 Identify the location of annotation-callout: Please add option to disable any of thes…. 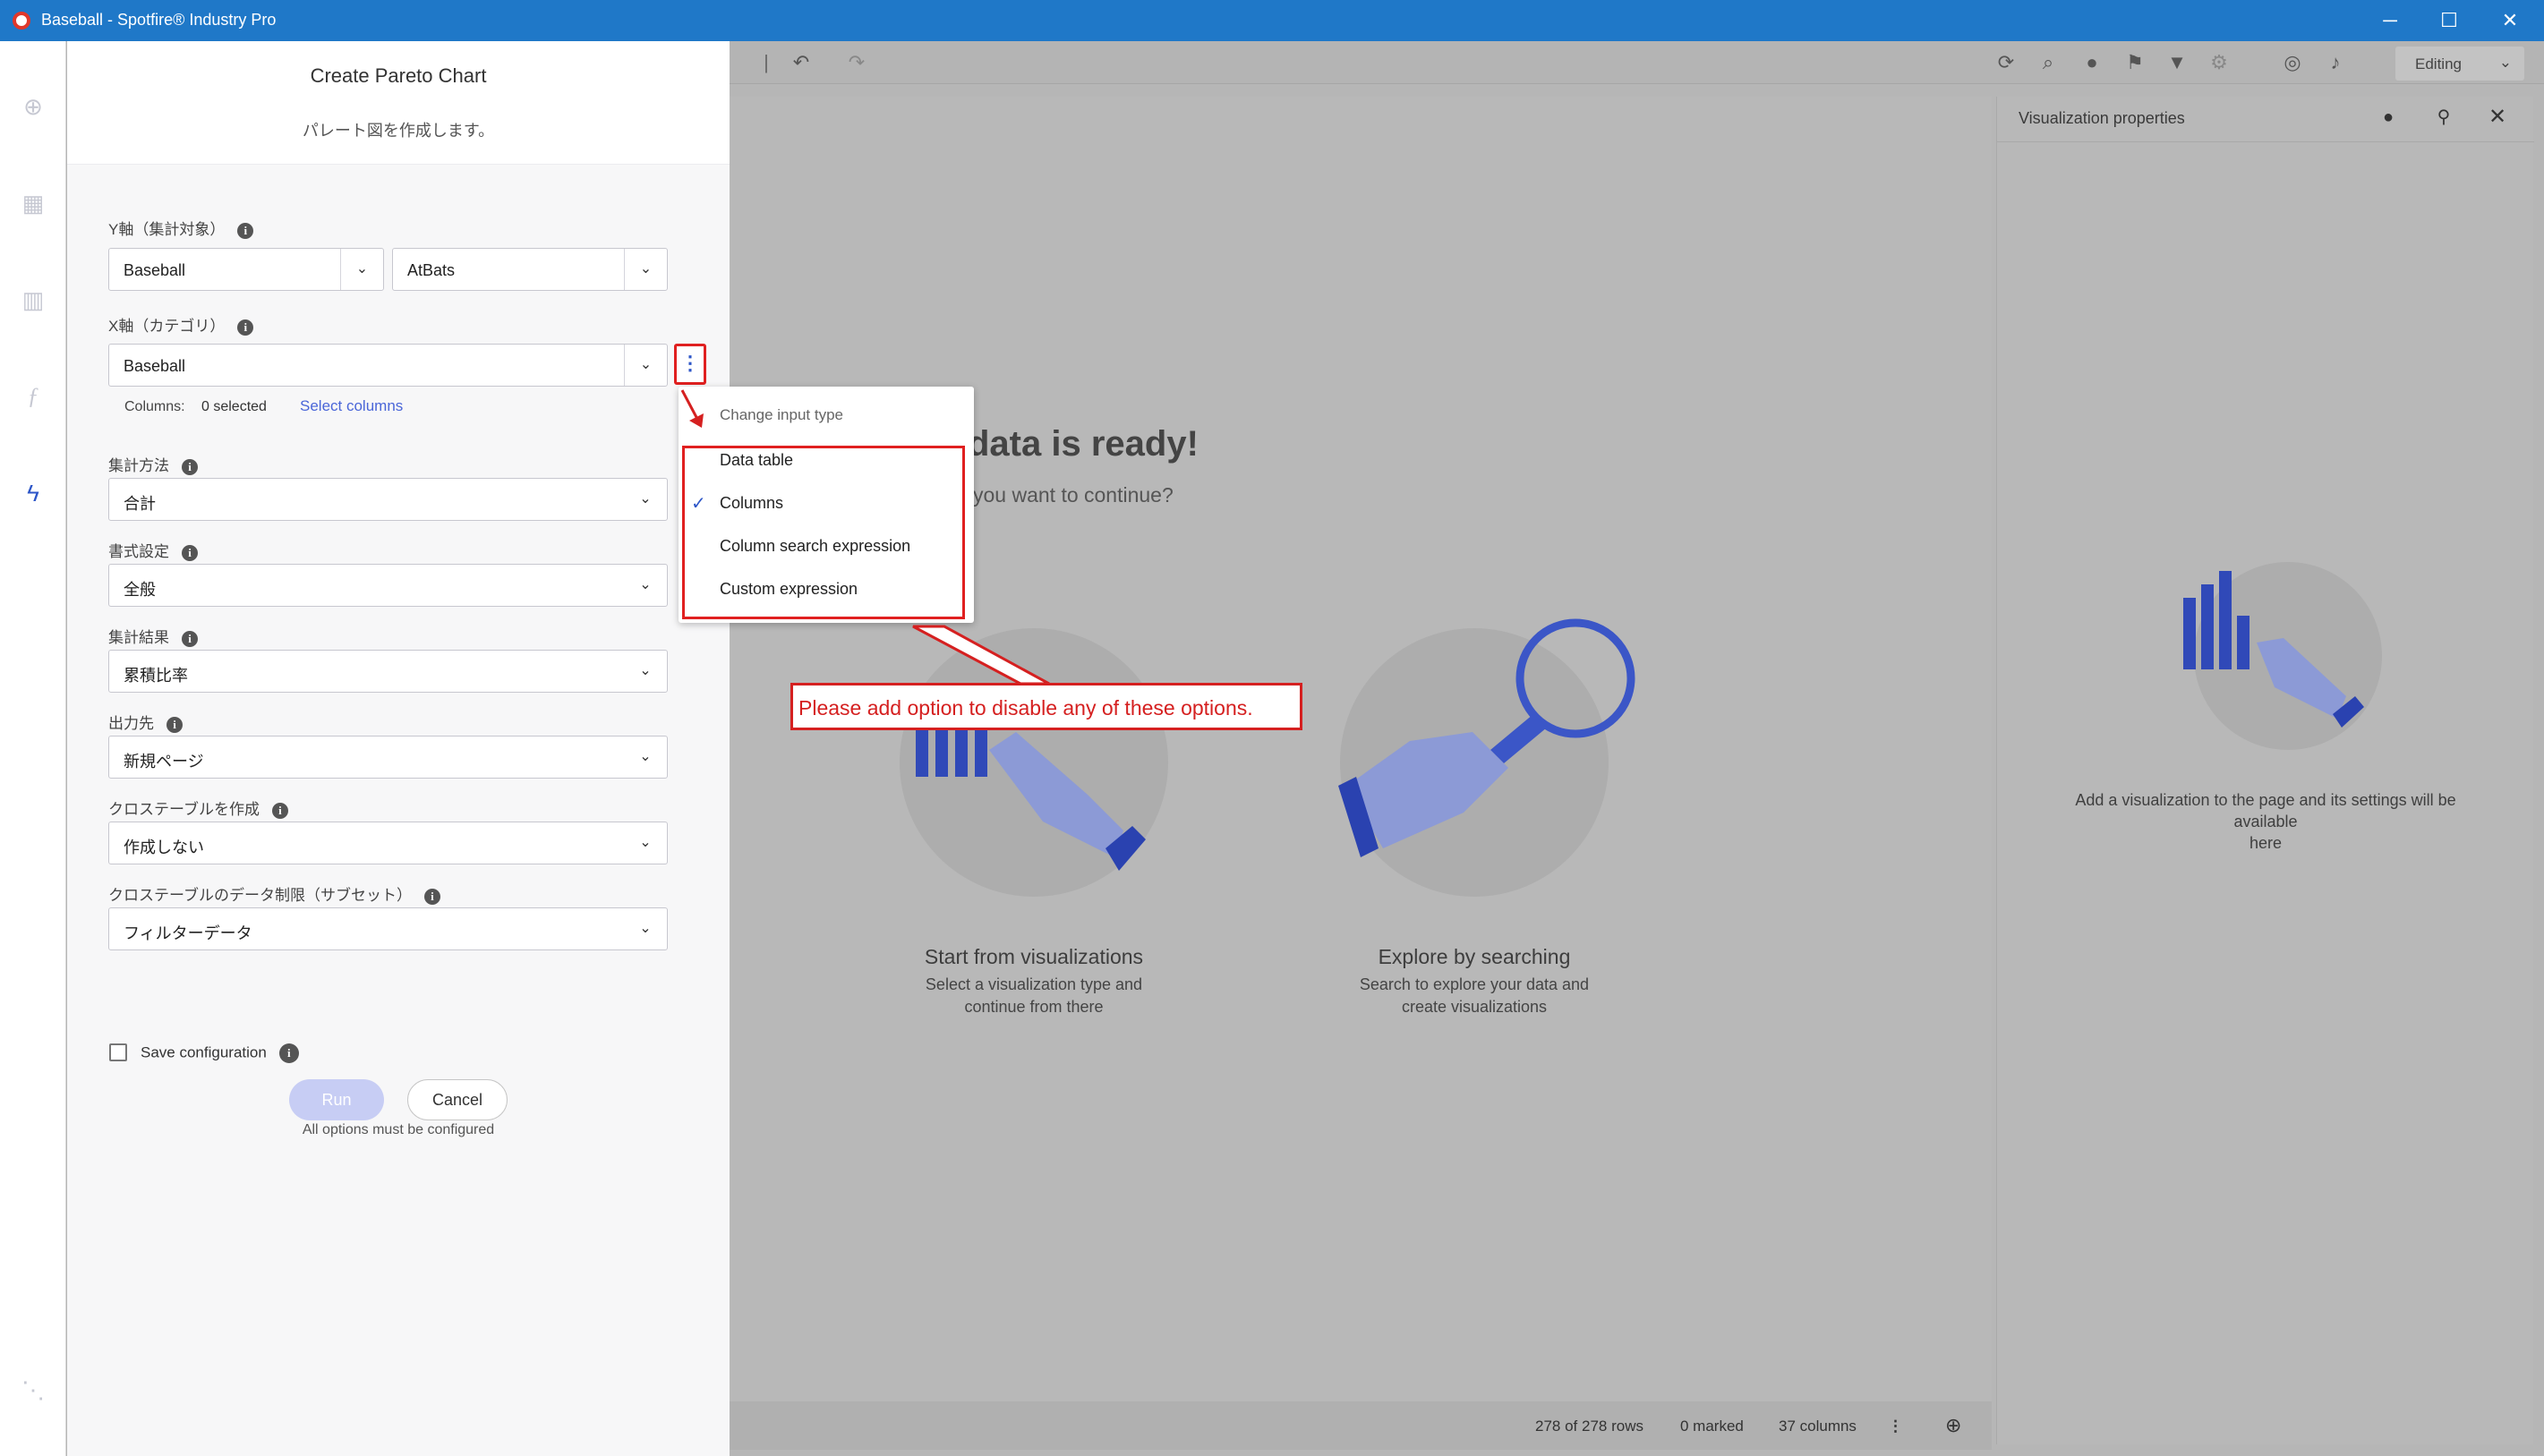
(1046, 706).